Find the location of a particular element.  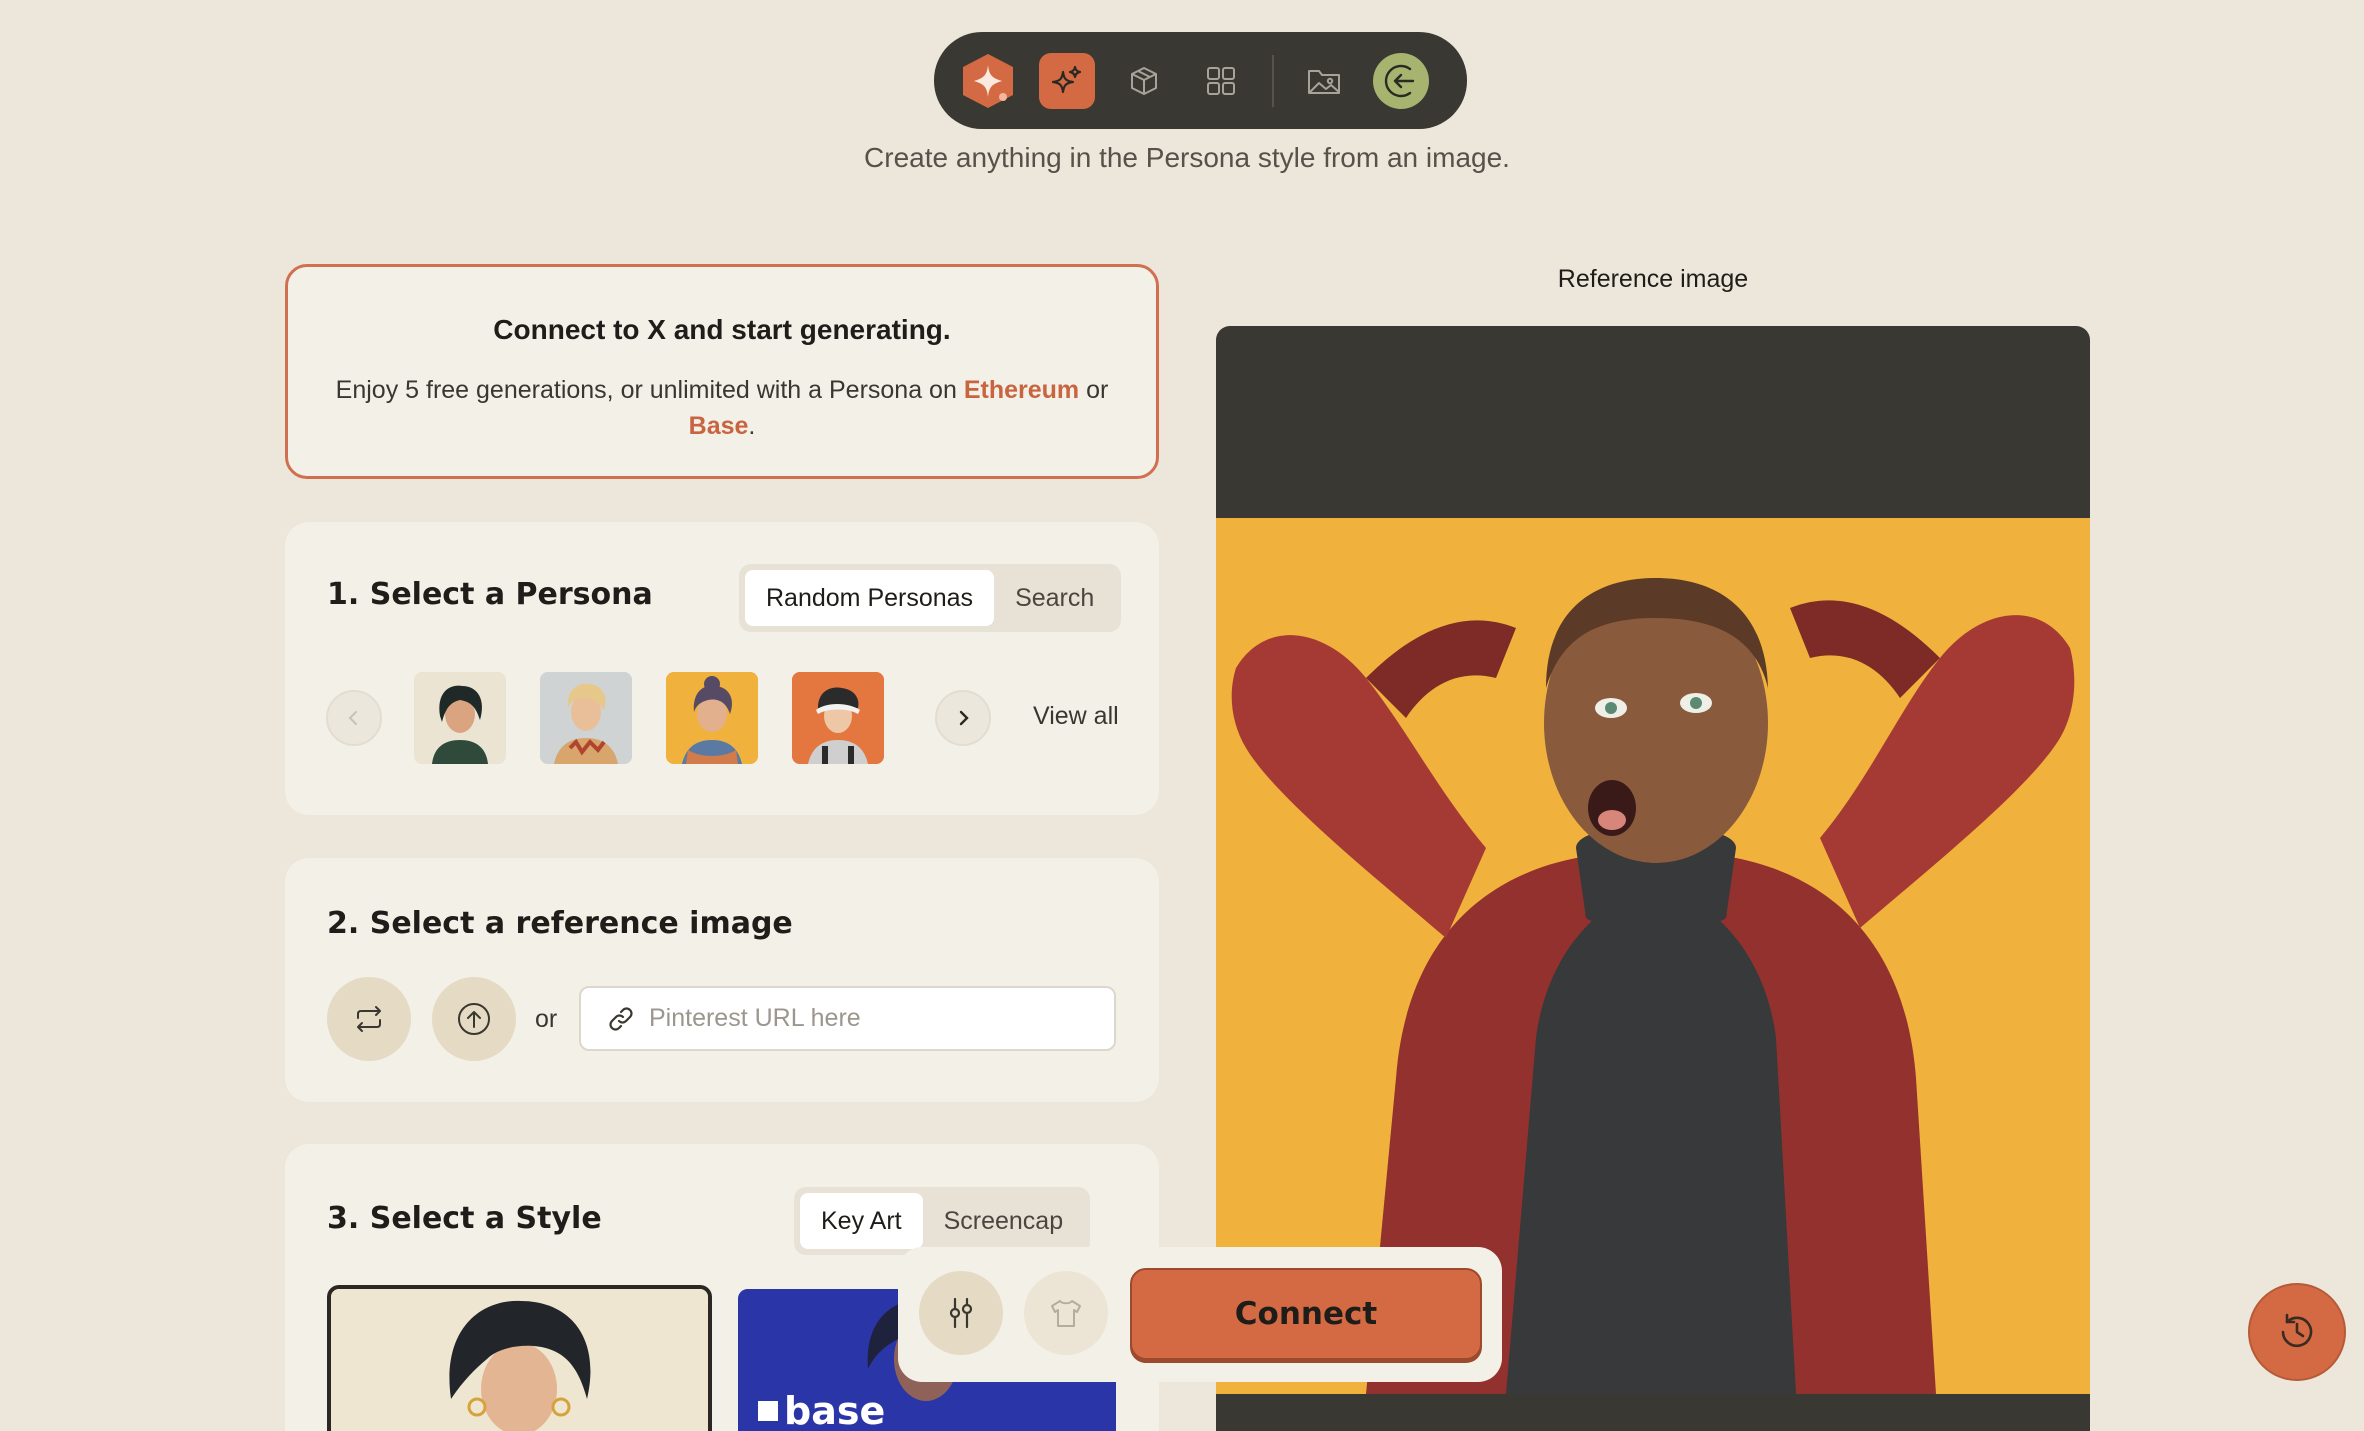

base-logo: base is located at coordinates (821, 1410).